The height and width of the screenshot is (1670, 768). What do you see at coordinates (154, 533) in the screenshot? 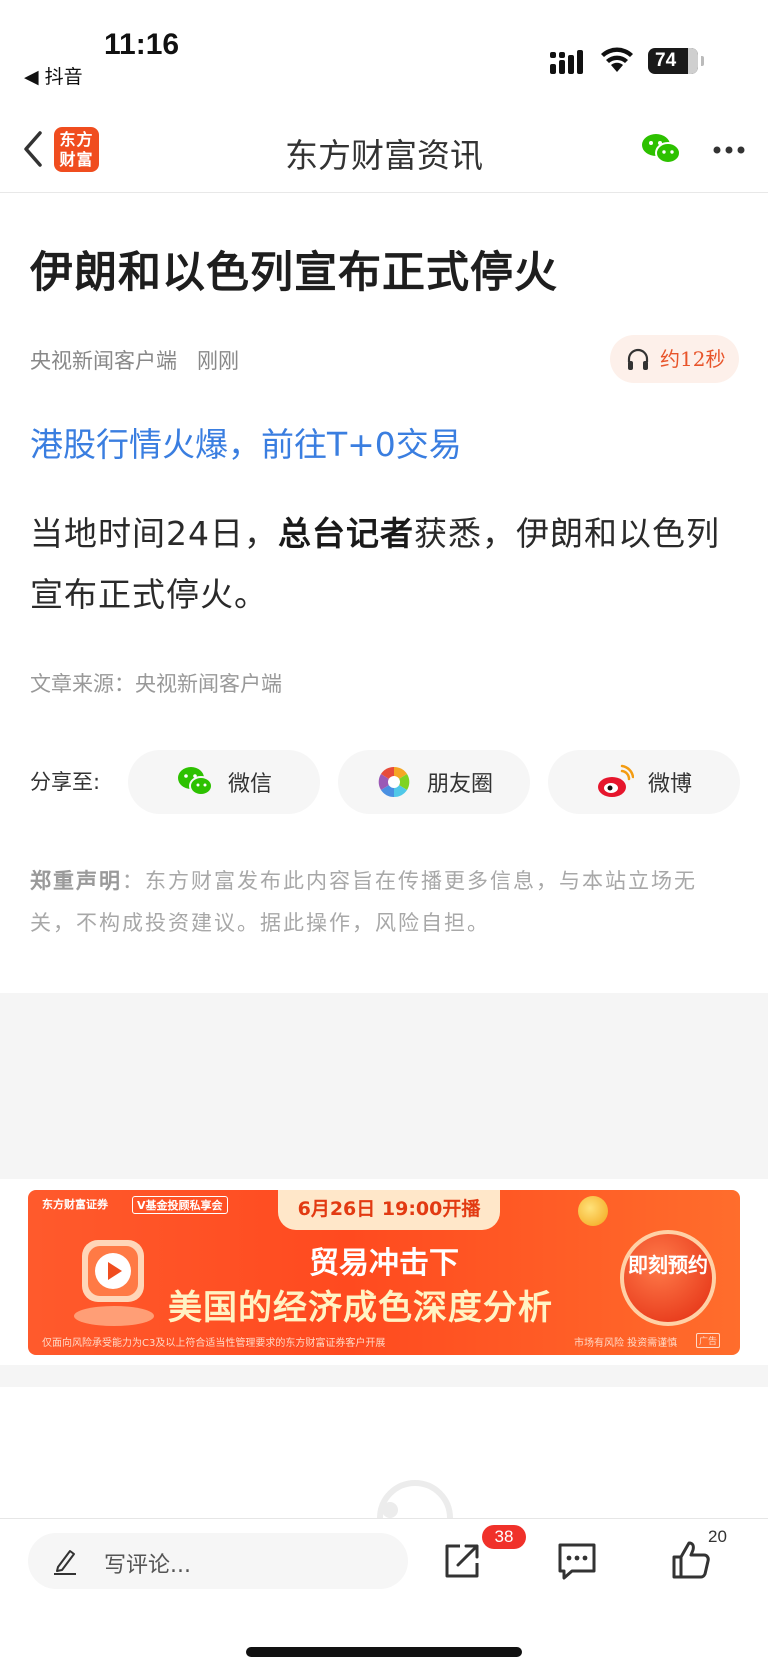
I see `body-text-part1: 当地时间24日，` at bounding box center [154, 533].